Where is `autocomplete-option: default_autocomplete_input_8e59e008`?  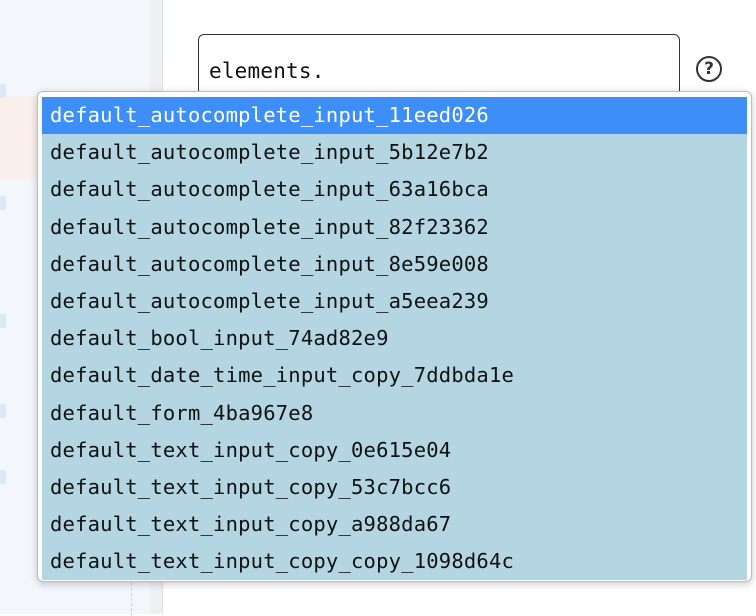 autocomplete-option: default_autocomplete_input_8e59e008 is located at coordinates (394, 264).